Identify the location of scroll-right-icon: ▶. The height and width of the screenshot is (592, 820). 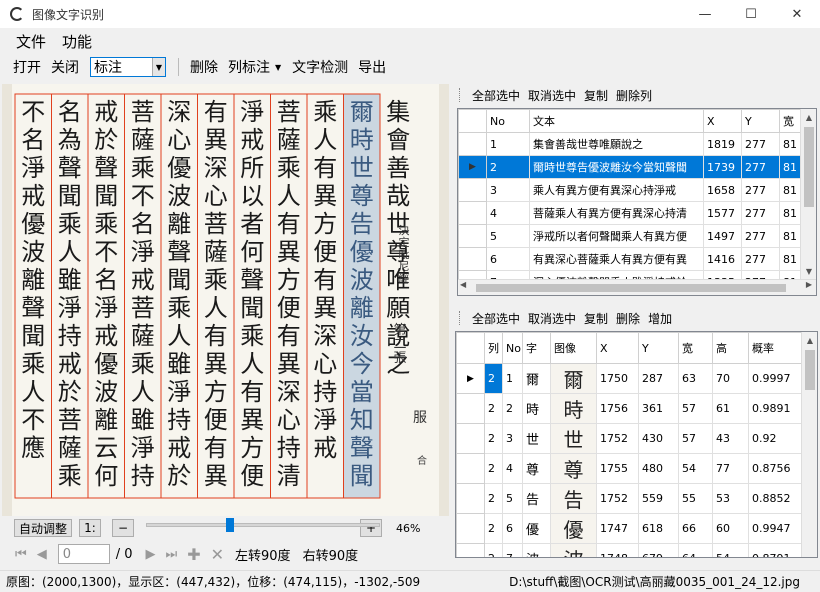
(809, 284).